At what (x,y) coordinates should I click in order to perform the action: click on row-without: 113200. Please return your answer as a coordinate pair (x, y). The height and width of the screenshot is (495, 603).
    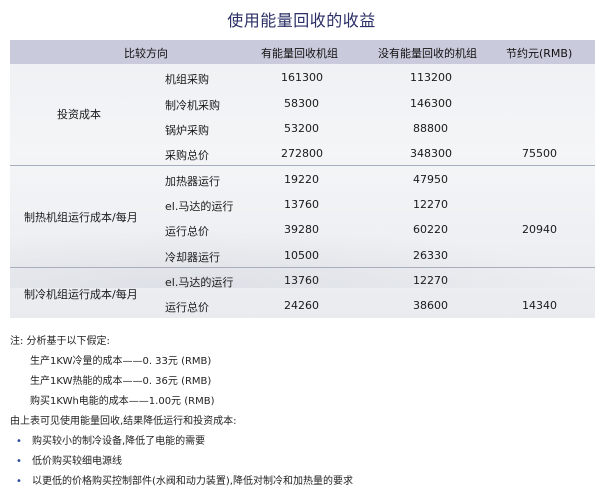
    Looking at the image, I should click on (431, 77).